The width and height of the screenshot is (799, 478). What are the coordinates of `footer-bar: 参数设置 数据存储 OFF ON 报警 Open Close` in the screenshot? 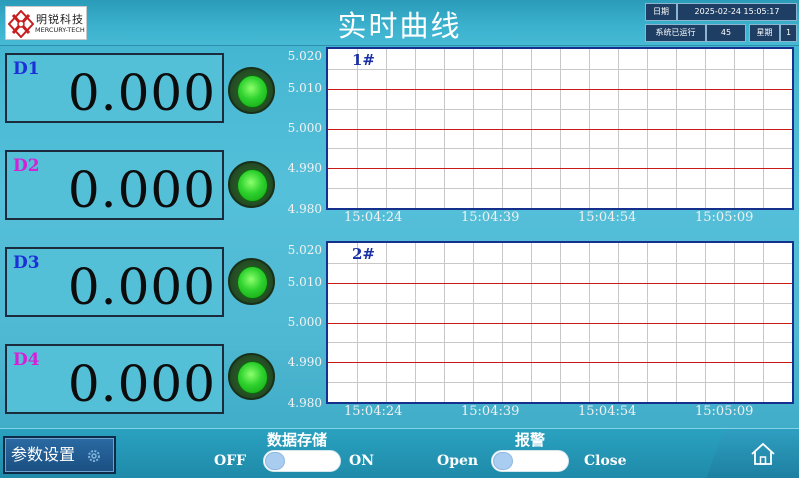 It's located at (399, 453).